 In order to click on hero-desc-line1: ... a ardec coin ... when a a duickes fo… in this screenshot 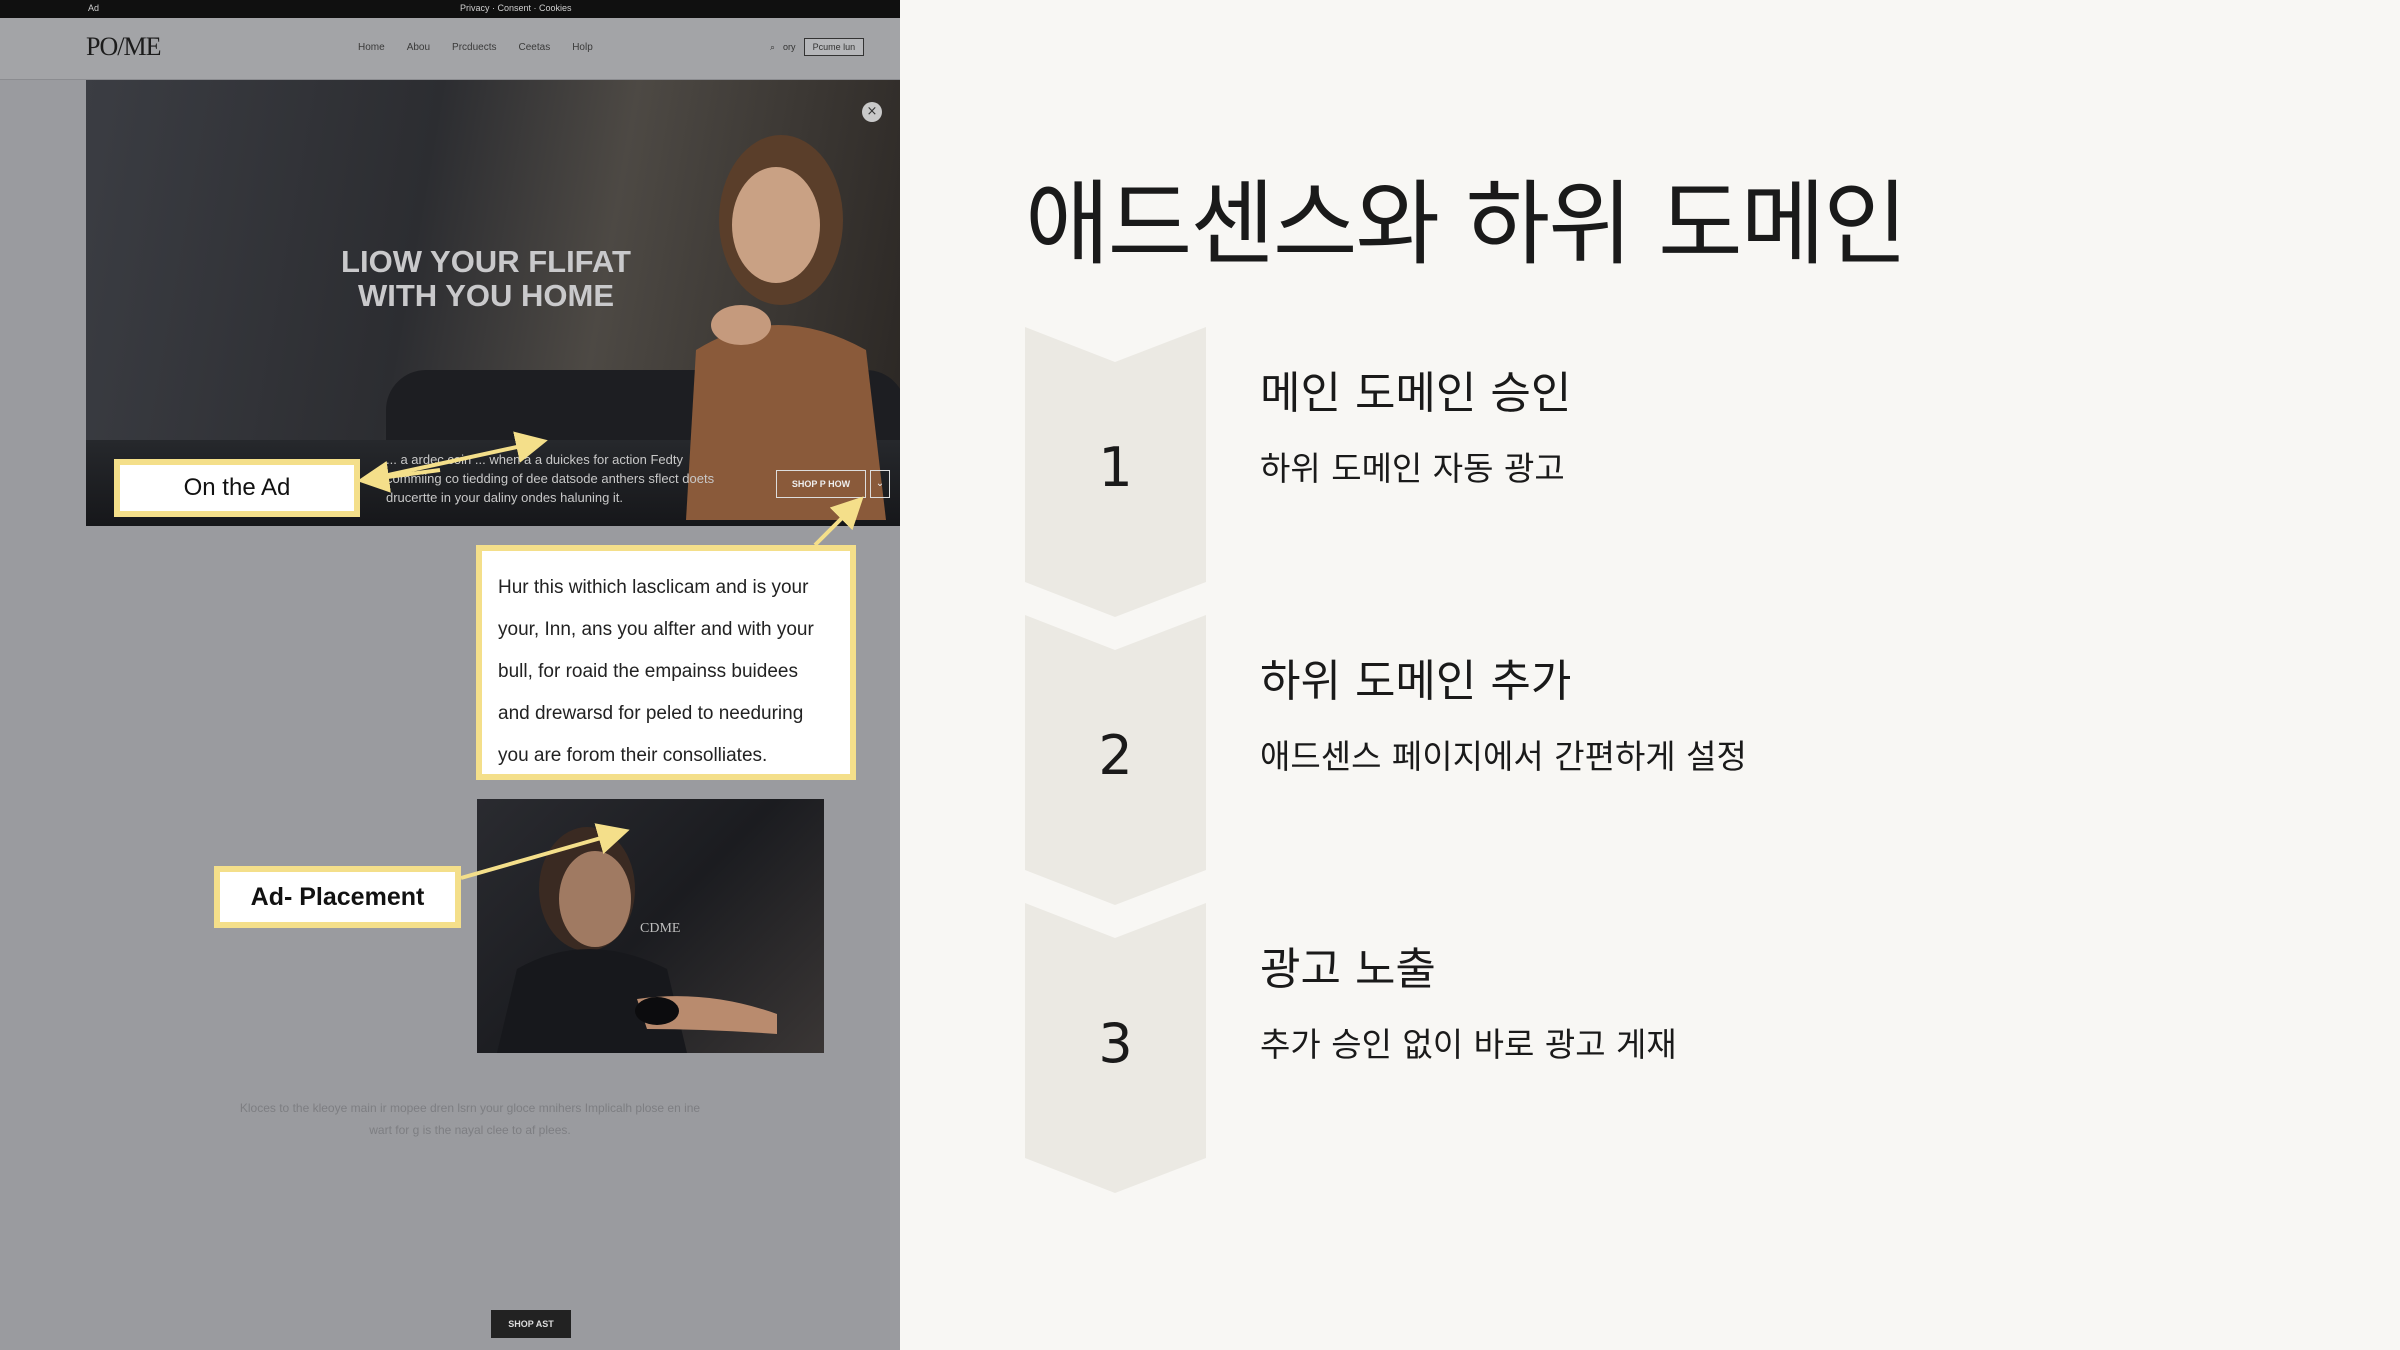, I will do `click(534, 459)`.